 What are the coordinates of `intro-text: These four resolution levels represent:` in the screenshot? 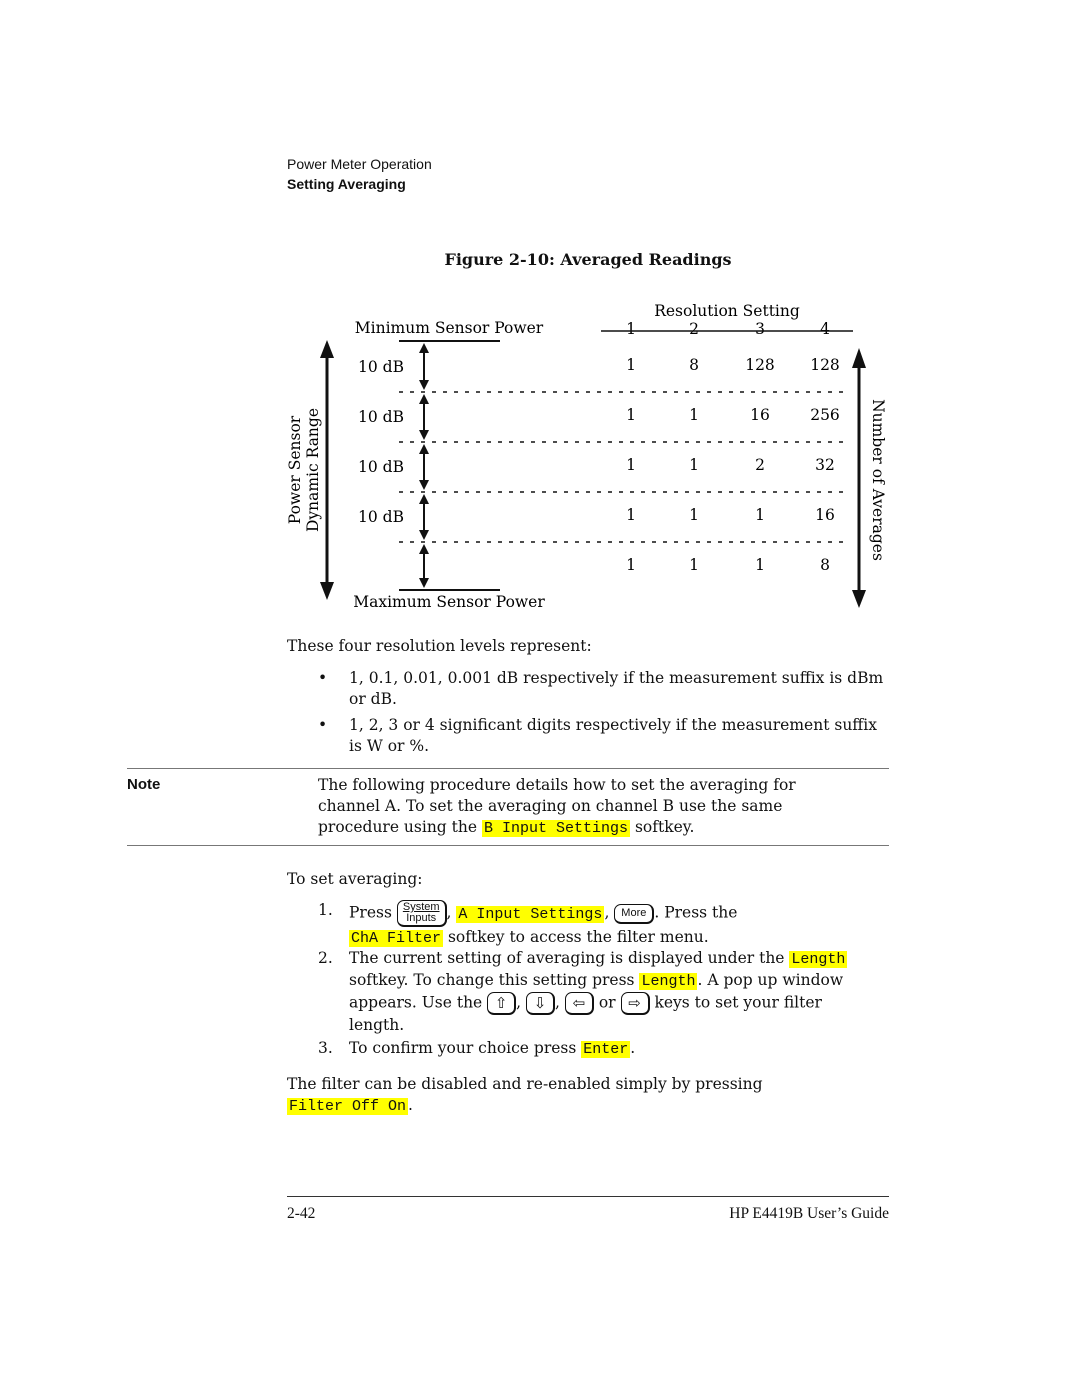 It's located at (439, 646).